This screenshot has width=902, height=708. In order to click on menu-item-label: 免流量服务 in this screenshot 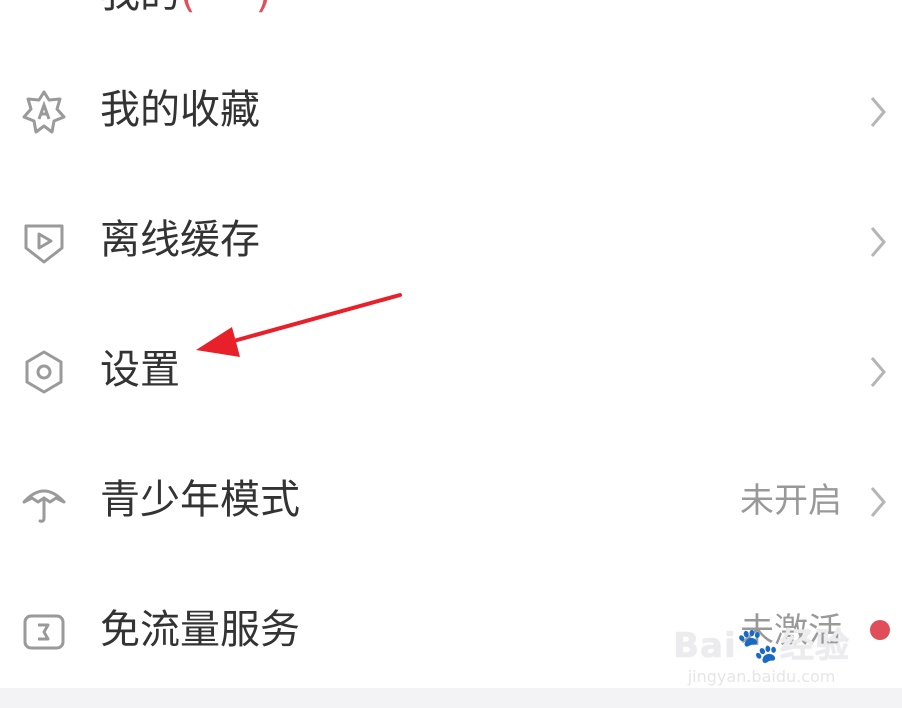, I will do `click(200, 630)`.